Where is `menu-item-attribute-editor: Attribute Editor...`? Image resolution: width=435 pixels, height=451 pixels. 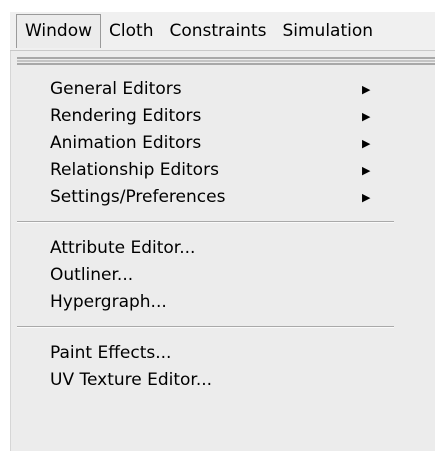 menu-item-attribute-editor: Attribute Editor... is located at coordinates (223, 248).